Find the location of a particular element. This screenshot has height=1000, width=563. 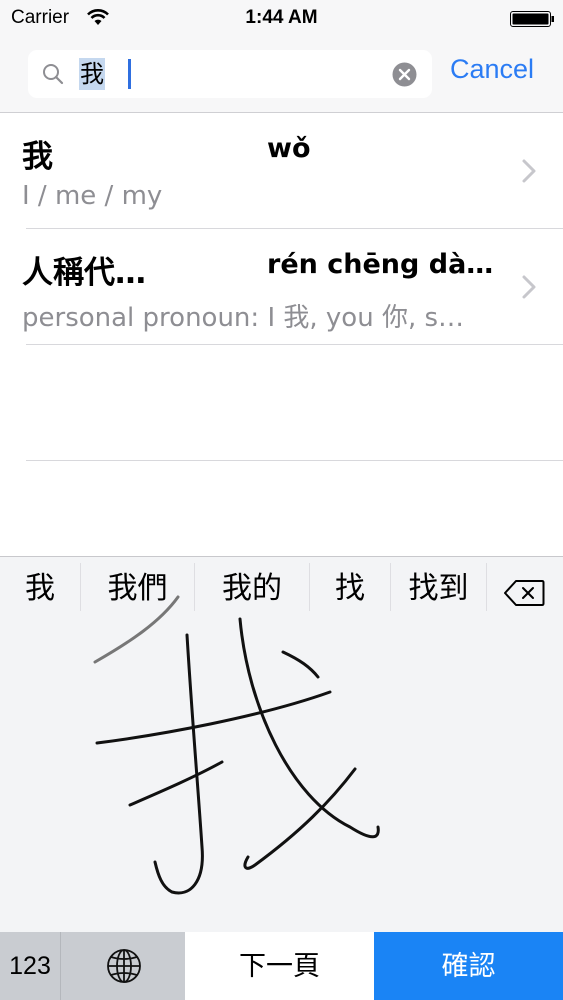

next-page-key: 下一頁 is located at coordinates (279, 966).